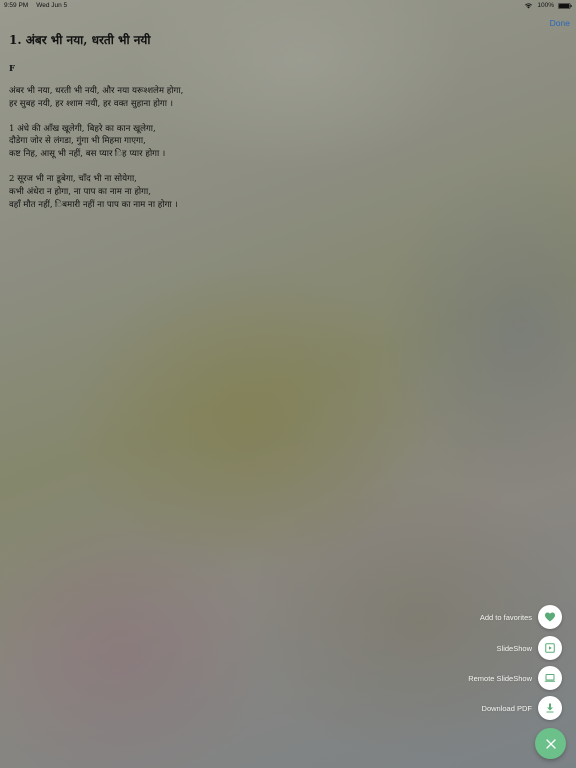 Image resolution: width=576 pixels, height=768 pixels. Describe the element at coordinates (514, 648) in the screenshot. I see `fab-label-slideshow: SlideShow` at that location.